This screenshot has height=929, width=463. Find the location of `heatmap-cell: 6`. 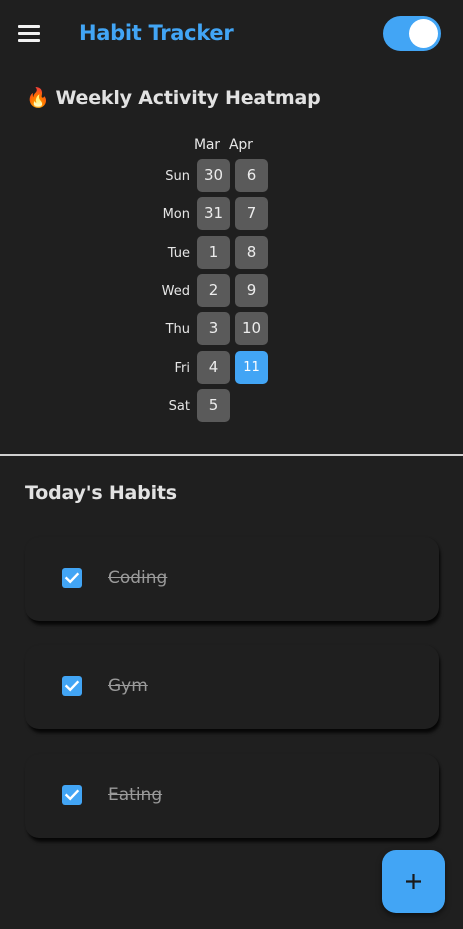

heatmap-cell: 6 is located at coordinates (251, 175).